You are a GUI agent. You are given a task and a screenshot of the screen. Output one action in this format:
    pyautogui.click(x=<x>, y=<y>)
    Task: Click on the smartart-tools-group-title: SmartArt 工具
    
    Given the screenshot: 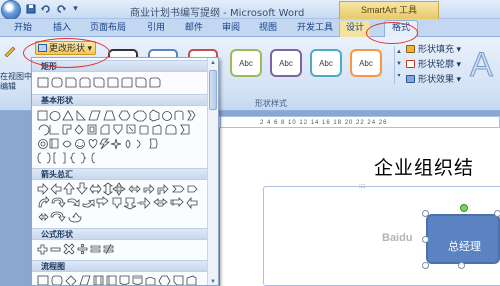 What is the action you would take?
    pyautogui.click(x=389, y=10)
    